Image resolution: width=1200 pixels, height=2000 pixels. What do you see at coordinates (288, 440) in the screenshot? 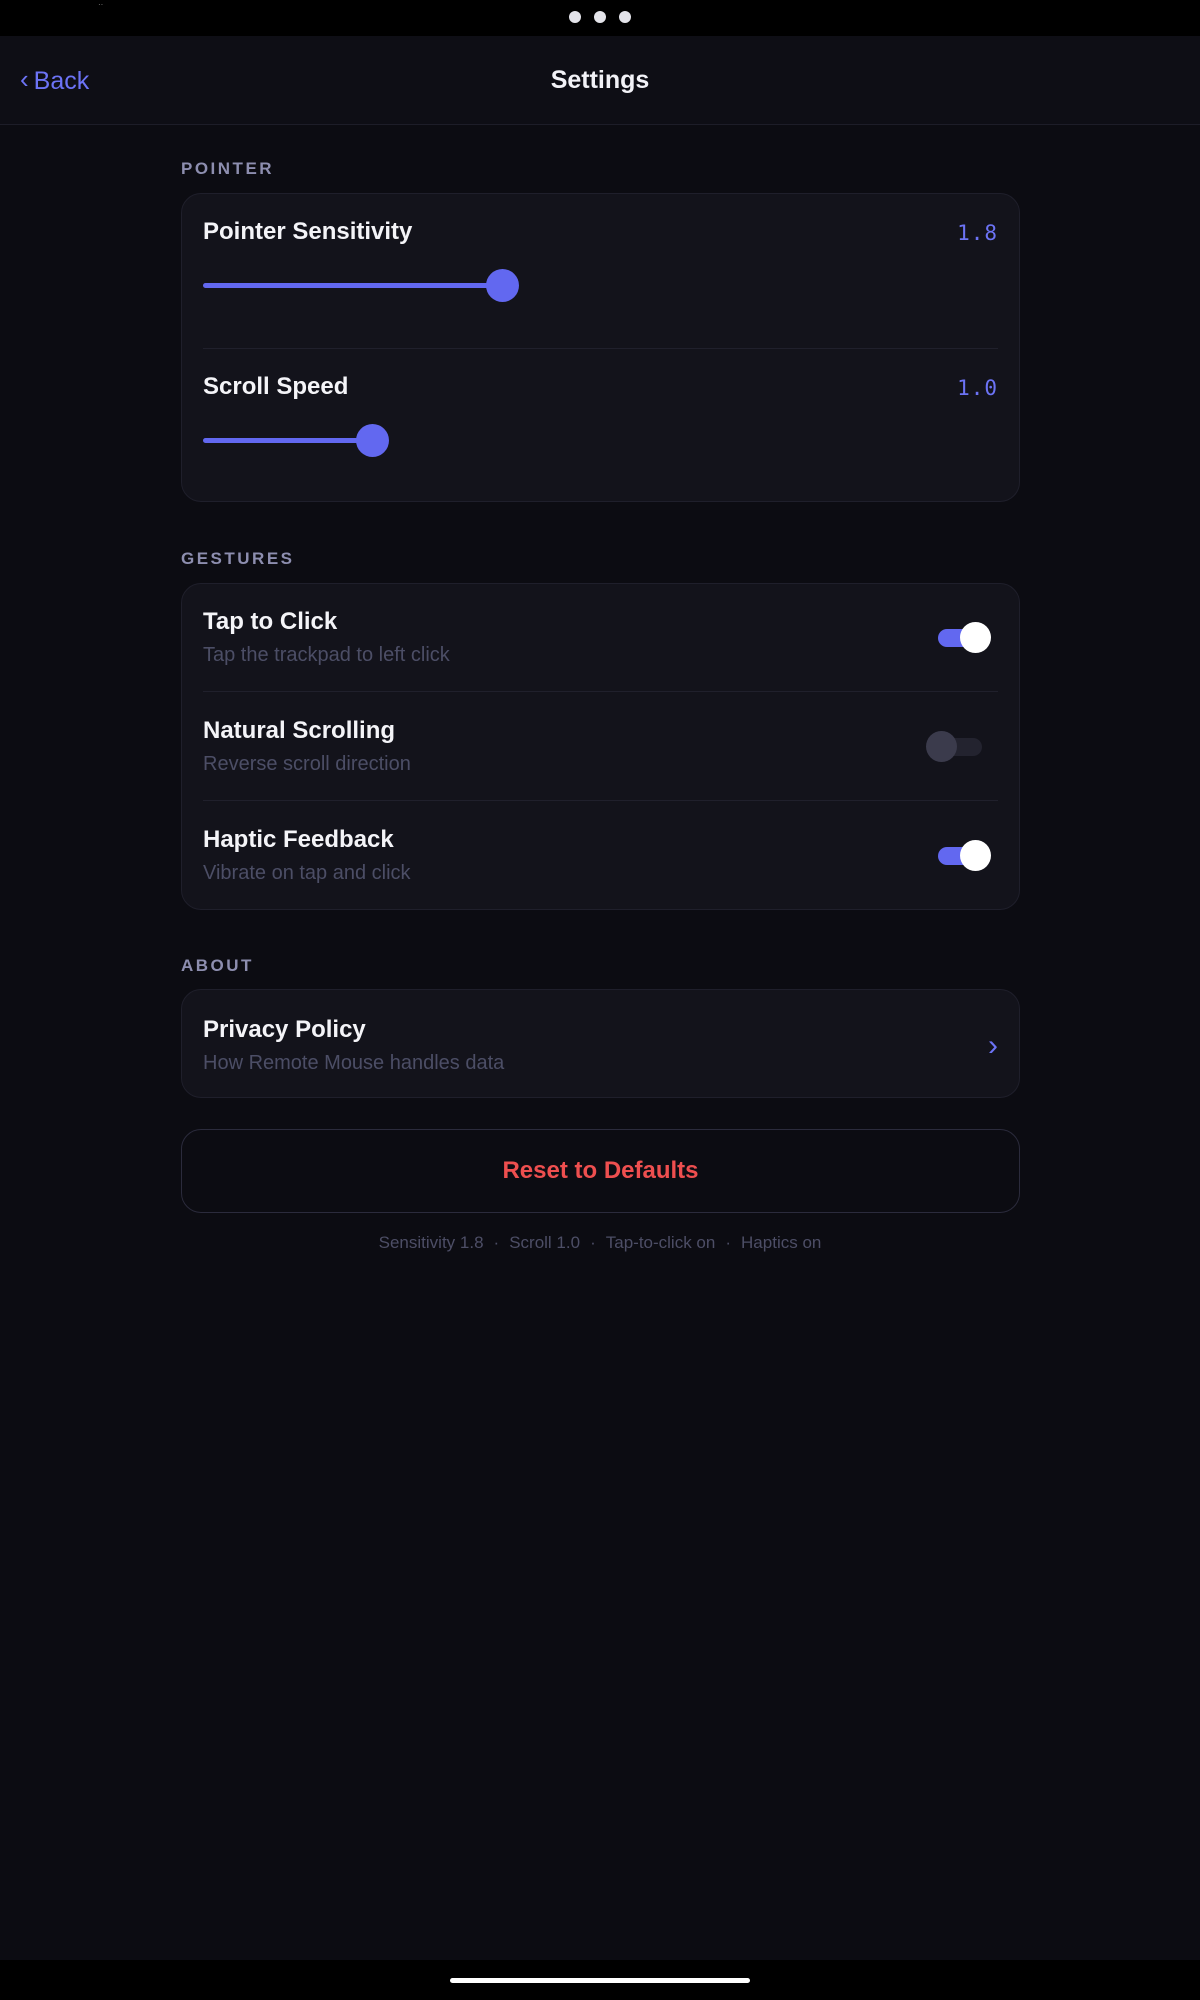
I see `scroll-speed-slider-fill` at bounding box center [288, 440].